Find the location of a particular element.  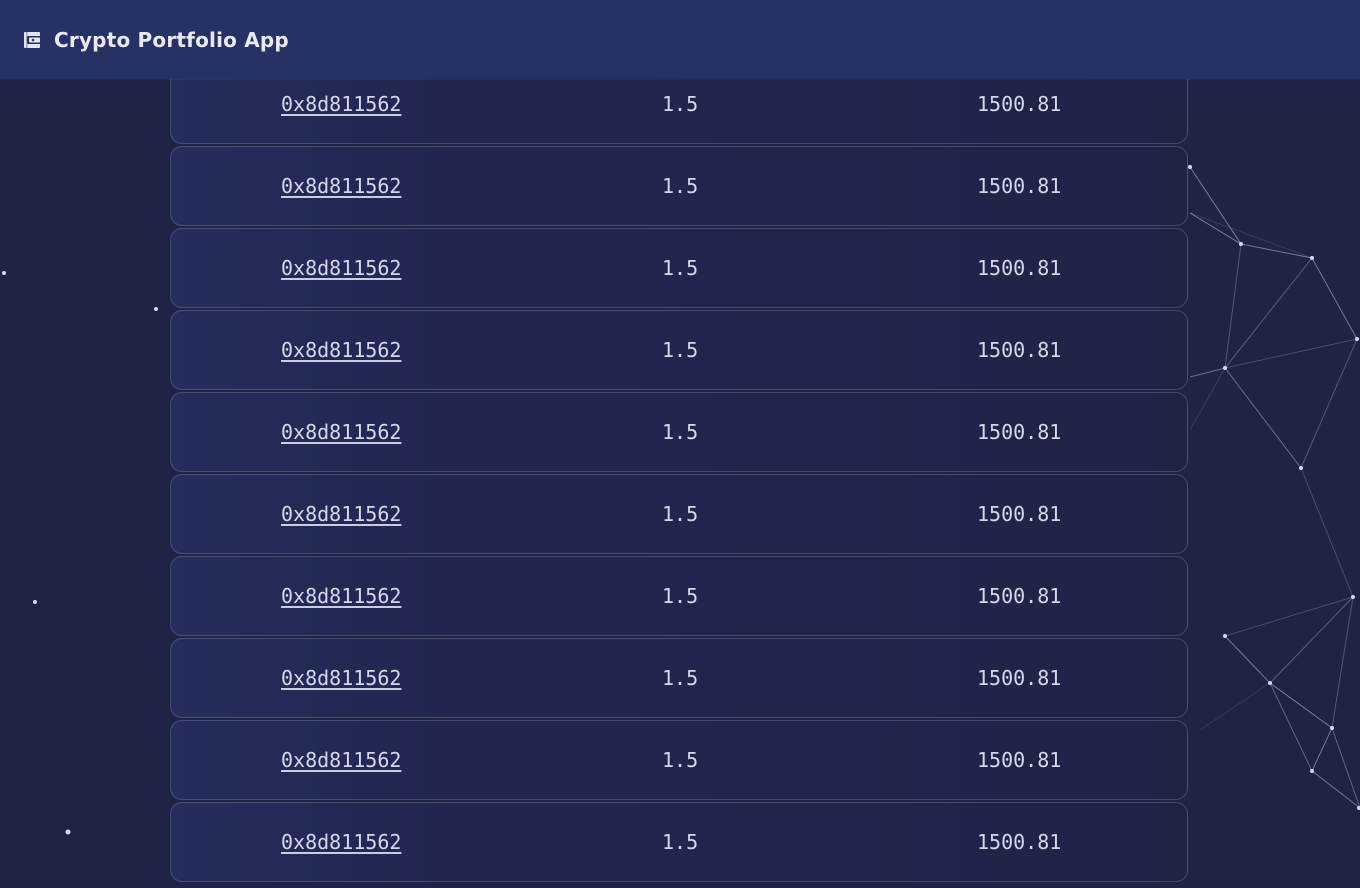

app-brand: Crypto Portfolio App is located at coordinates (155, 40).